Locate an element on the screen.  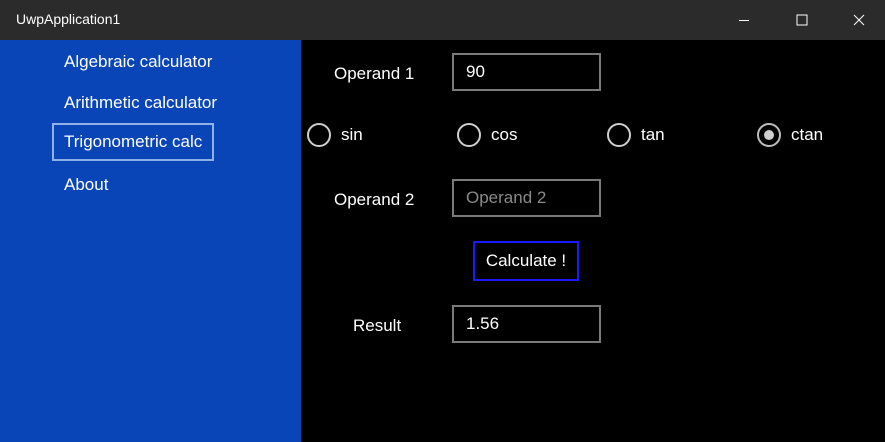
nav-item-algebraic: Algebraic calculator is located at coordinates (138, 62).